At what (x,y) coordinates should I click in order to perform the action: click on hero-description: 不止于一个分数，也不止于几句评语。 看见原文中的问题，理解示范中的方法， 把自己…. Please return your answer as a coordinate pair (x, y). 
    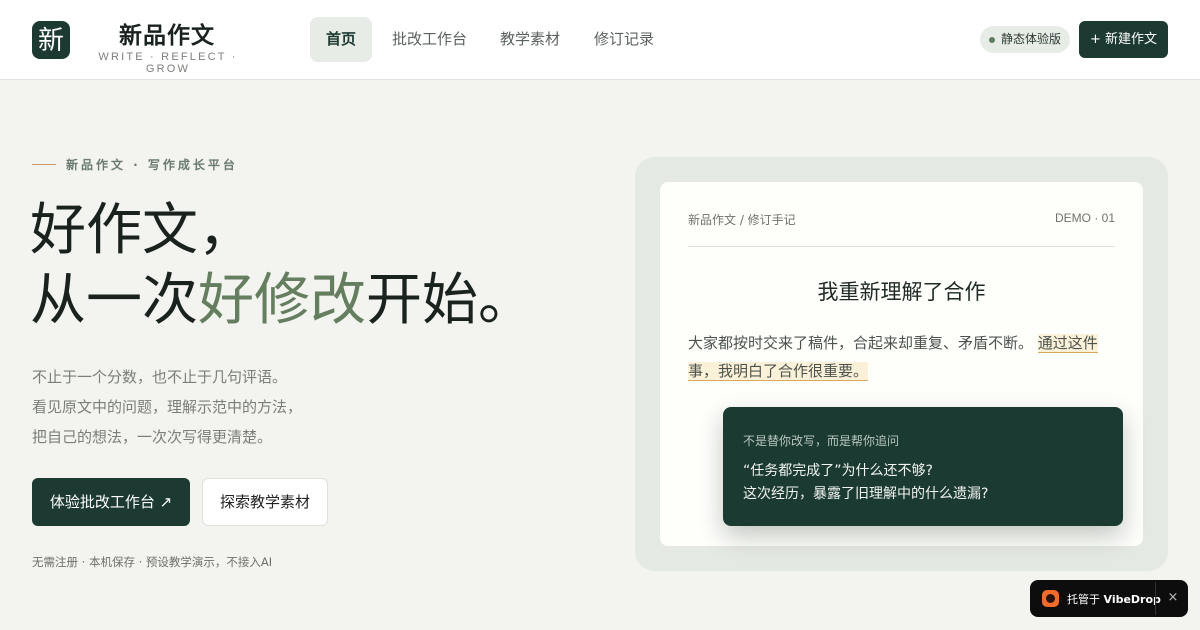
    Looking at the image, I should click on (167, 407).